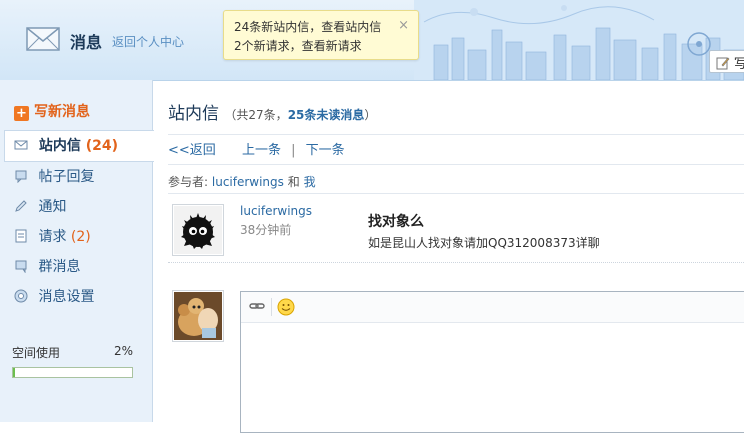  What do you see at coordinates (286, 307) in the screenshot?
I see `emoji-icon` at bounding box center [286, 307].